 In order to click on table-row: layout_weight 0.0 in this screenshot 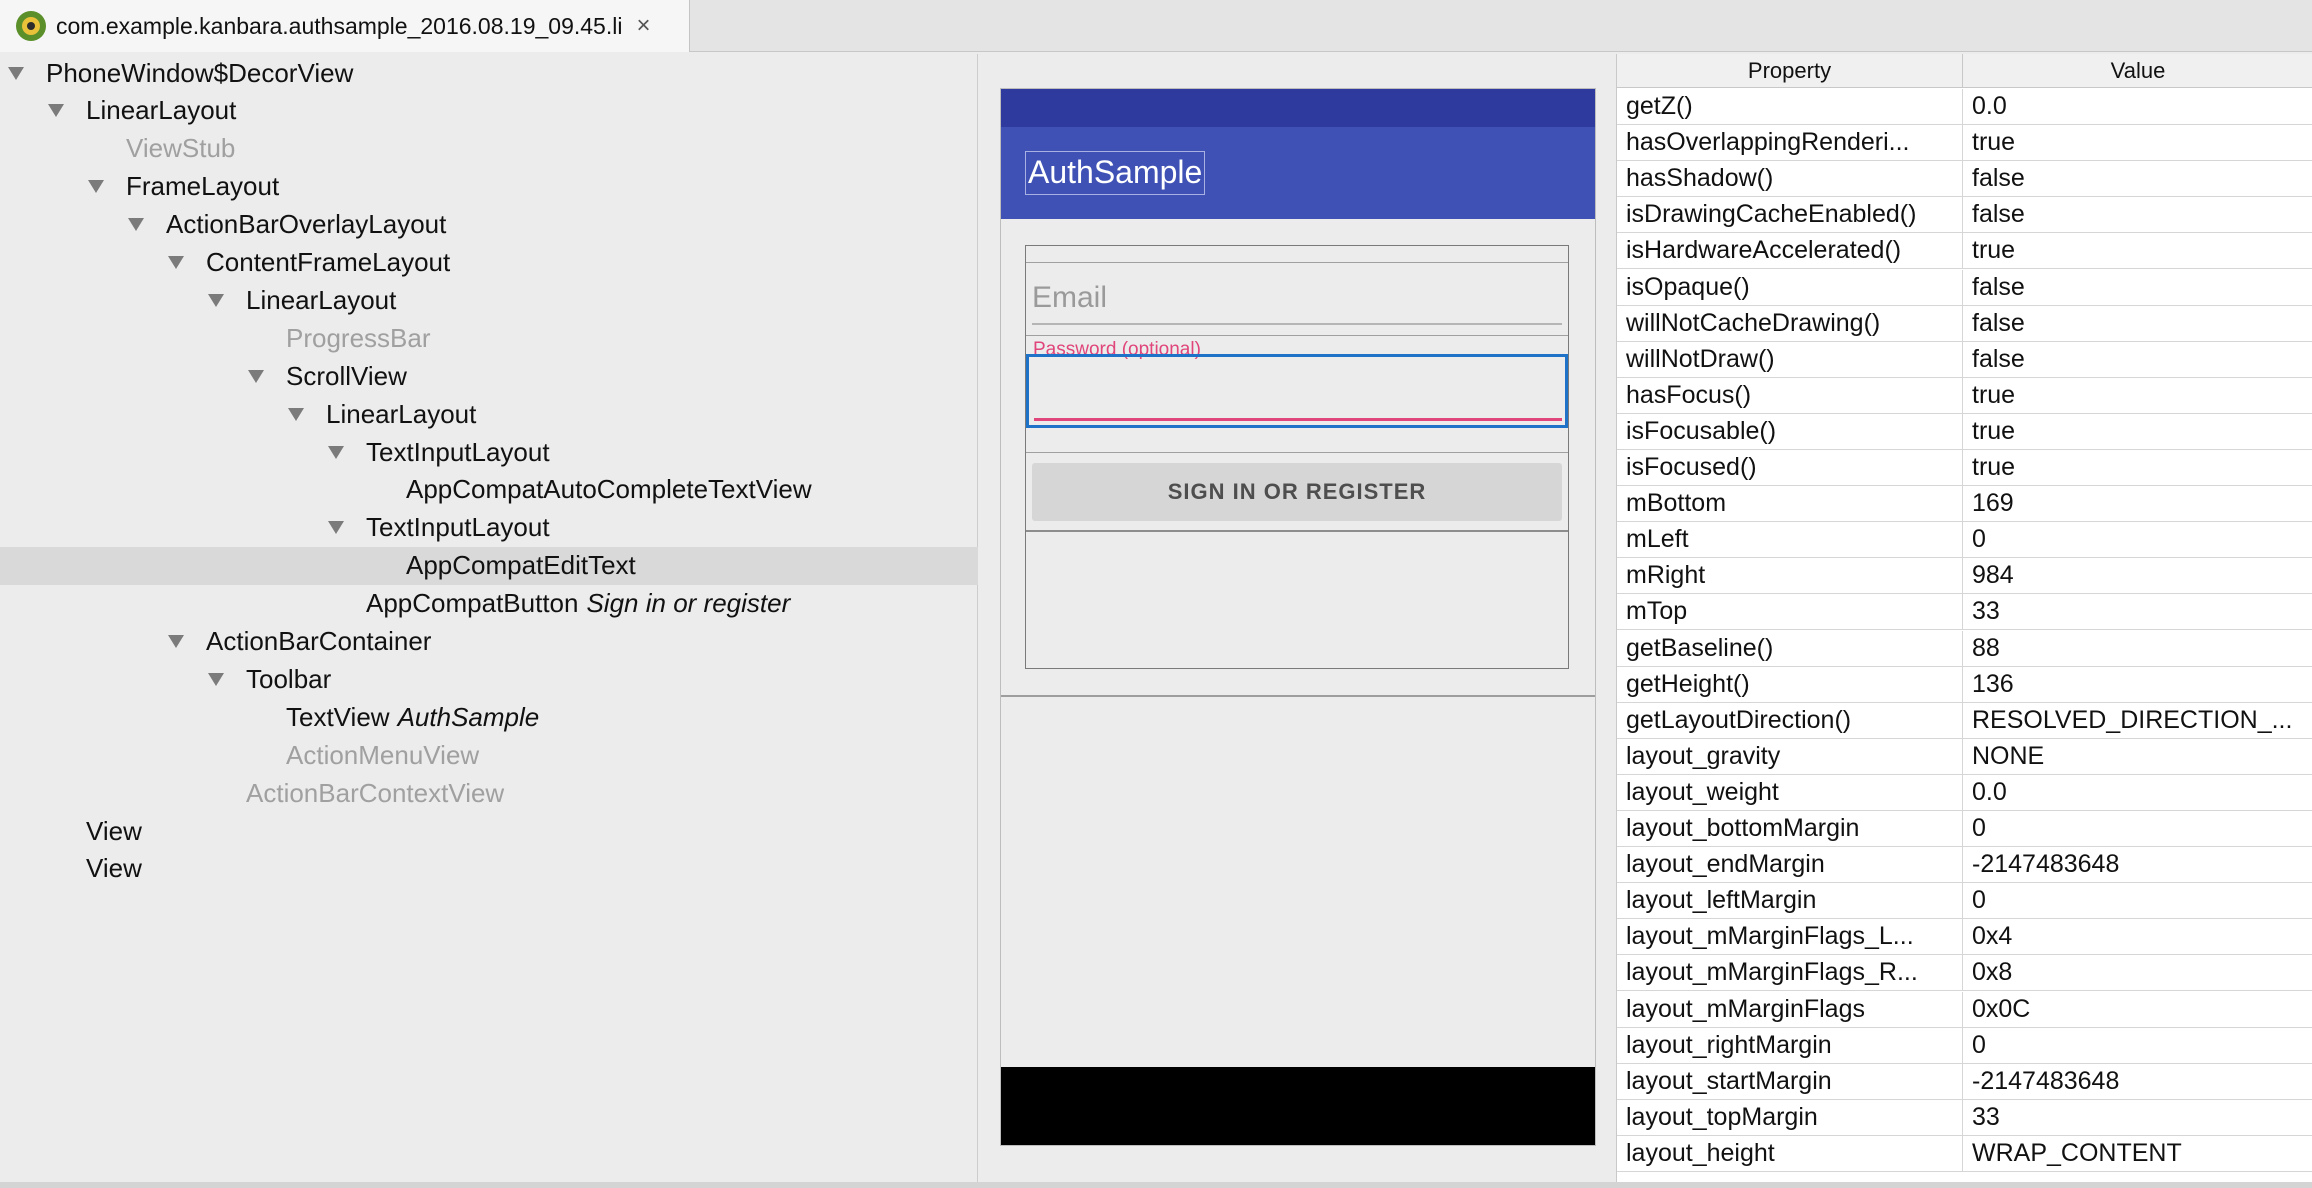, I will do `click(1964, 792)`.